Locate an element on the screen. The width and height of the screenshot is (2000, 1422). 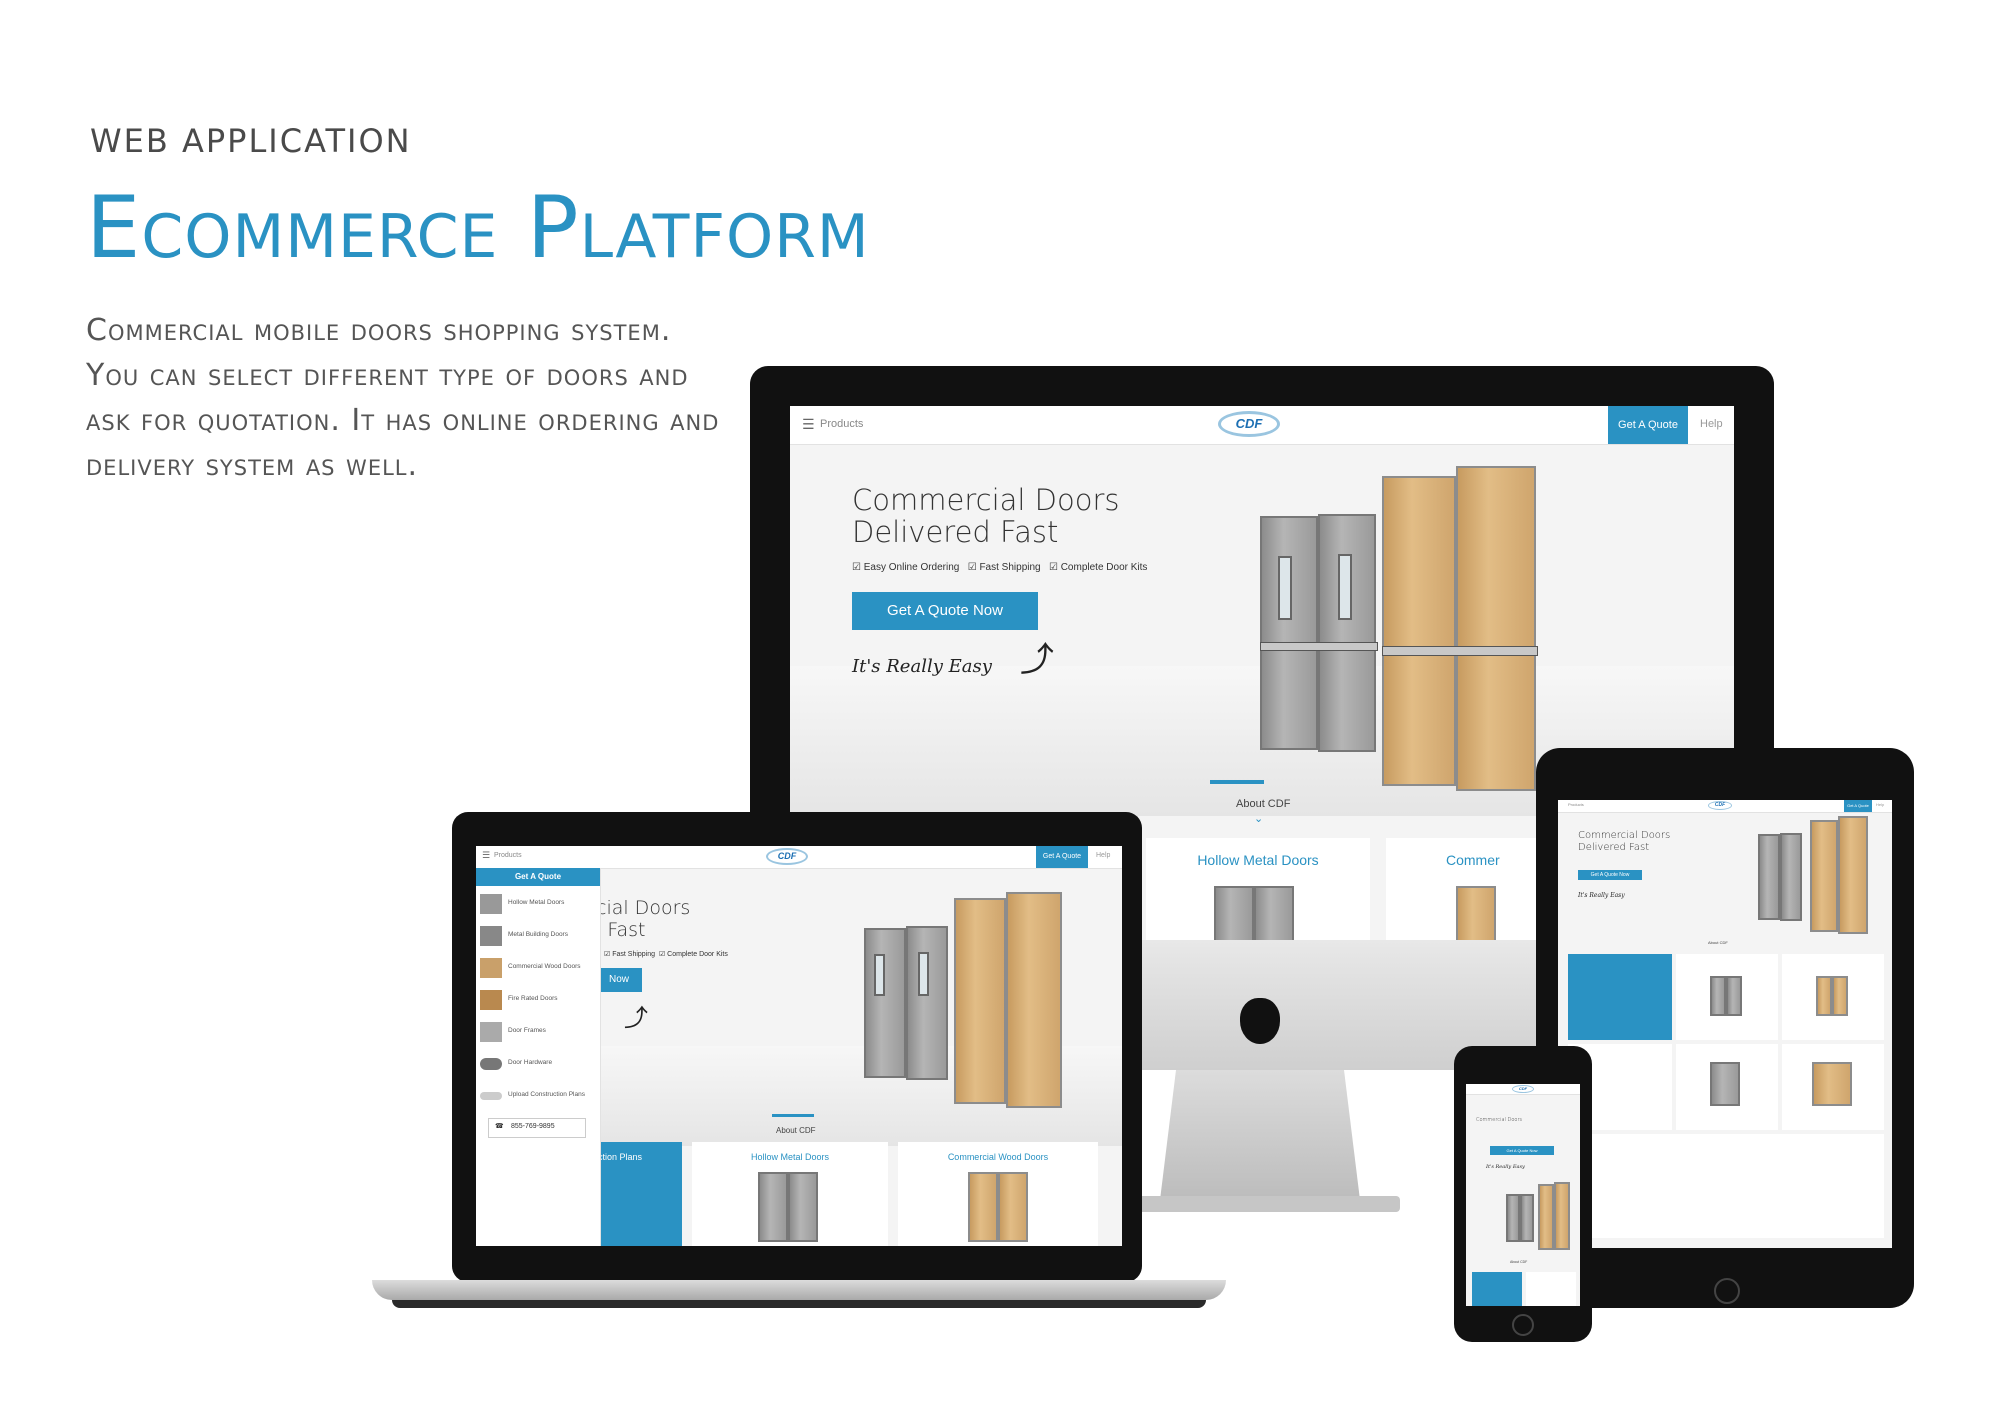
desktop-navbar: ☰ Products CDF Get A Quote Help is located at coordinates (1262, 425).